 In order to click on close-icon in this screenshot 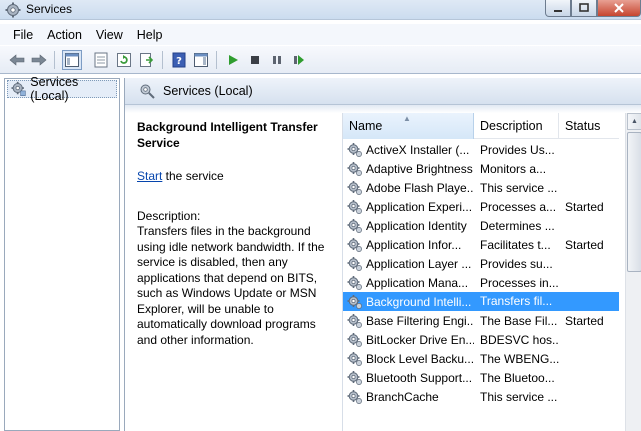, I will do `click(619, 8)`.